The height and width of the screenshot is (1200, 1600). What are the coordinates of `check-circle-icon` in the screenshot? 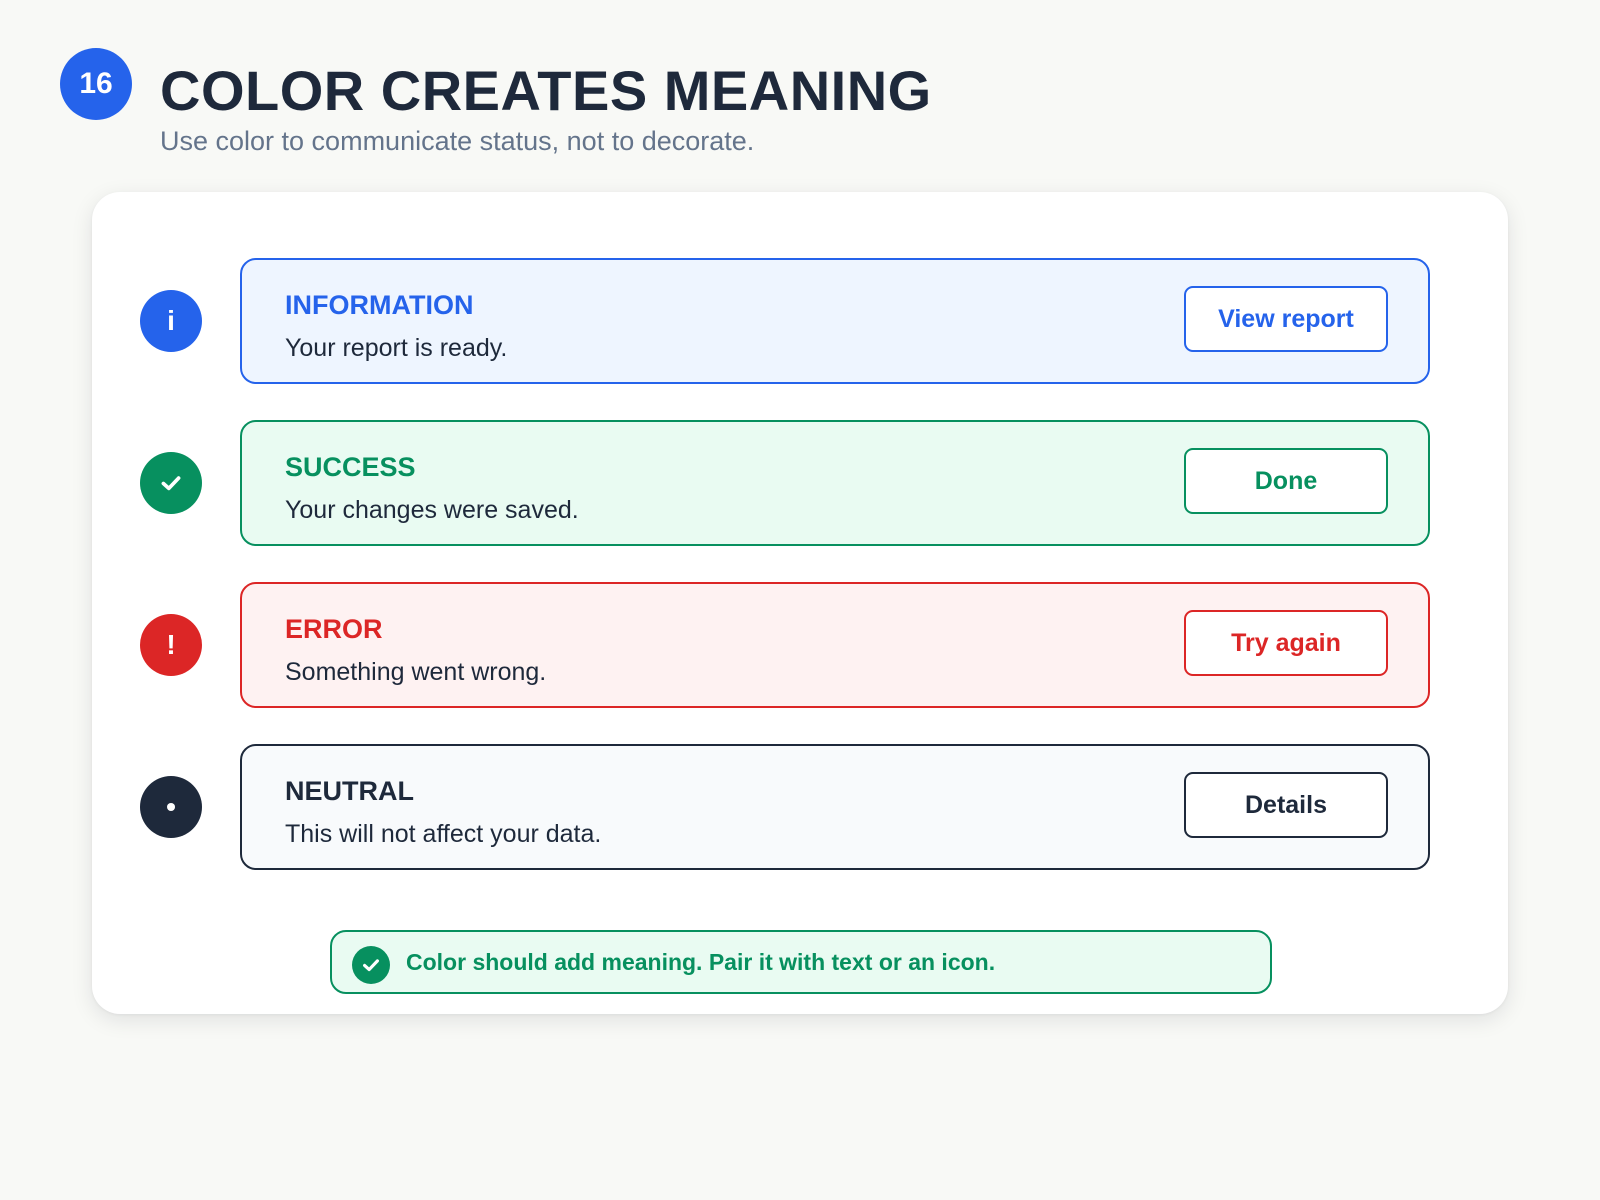 It's located at (371, 965).